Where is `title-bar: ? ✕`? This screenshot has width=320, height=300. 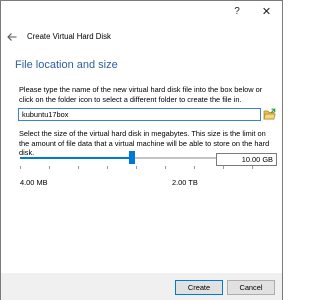 title-bar: ? ✕ is located at coordinates (141, 12).